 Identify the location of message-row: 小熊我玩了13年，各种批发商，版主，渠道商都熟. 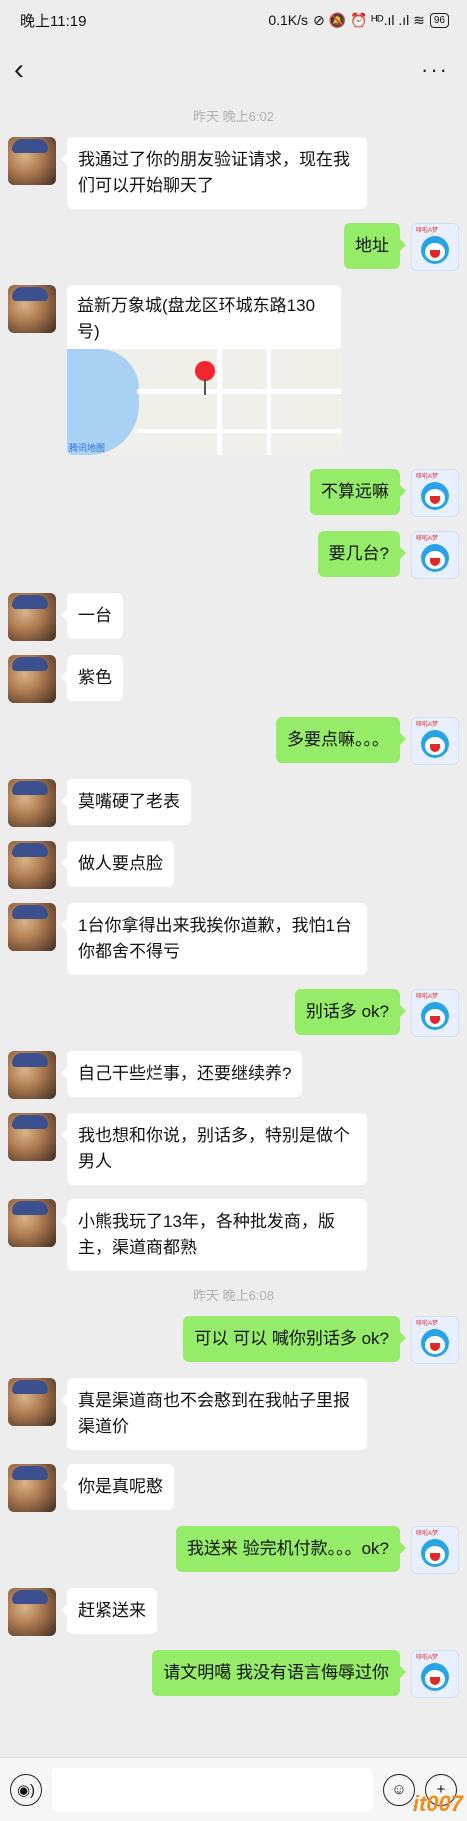
(233, 1235).